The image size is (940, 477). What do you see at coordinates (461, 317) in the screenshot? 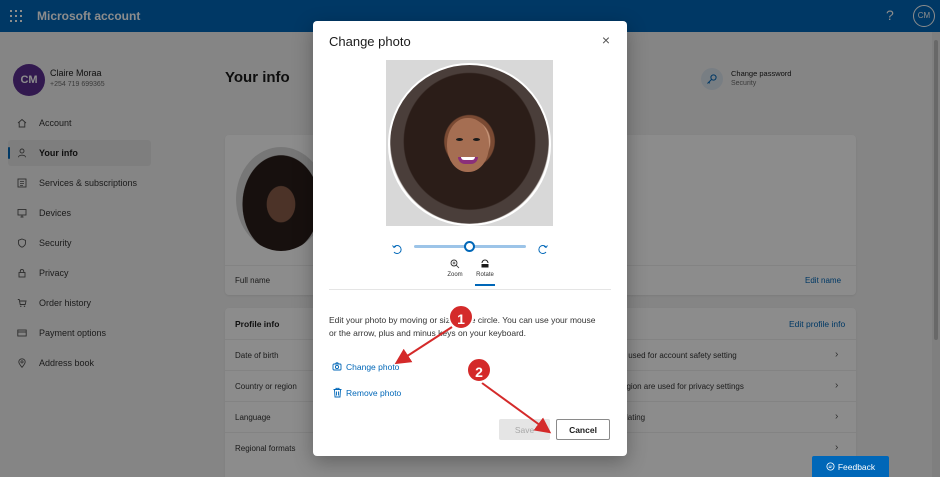
I see `step-marker-1: 1` at bounding box center [461, 317].